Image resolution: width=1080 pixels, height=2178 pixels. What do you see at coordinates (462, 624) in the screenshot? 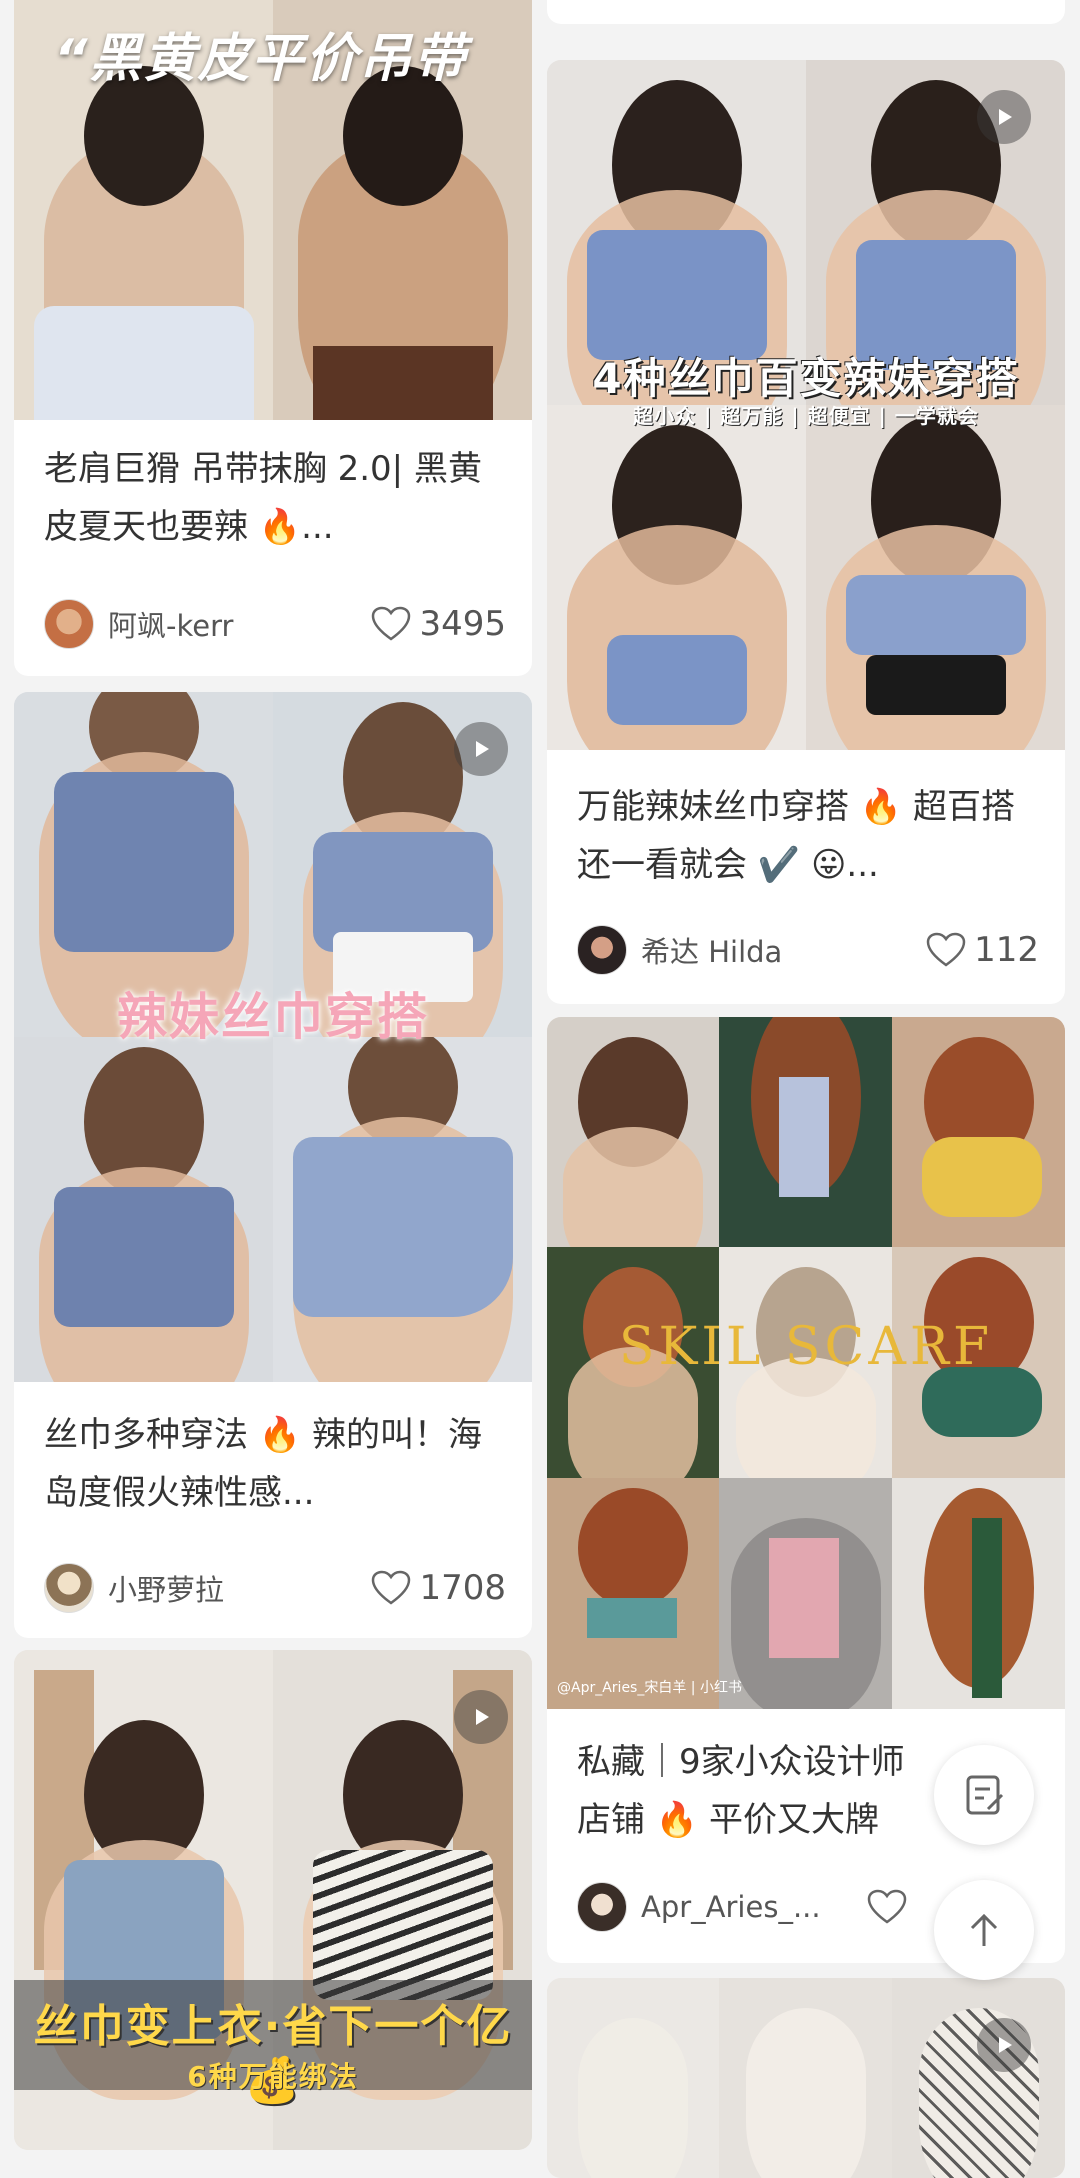
I see `like-count: 3495` at bounding box center [462, 624].